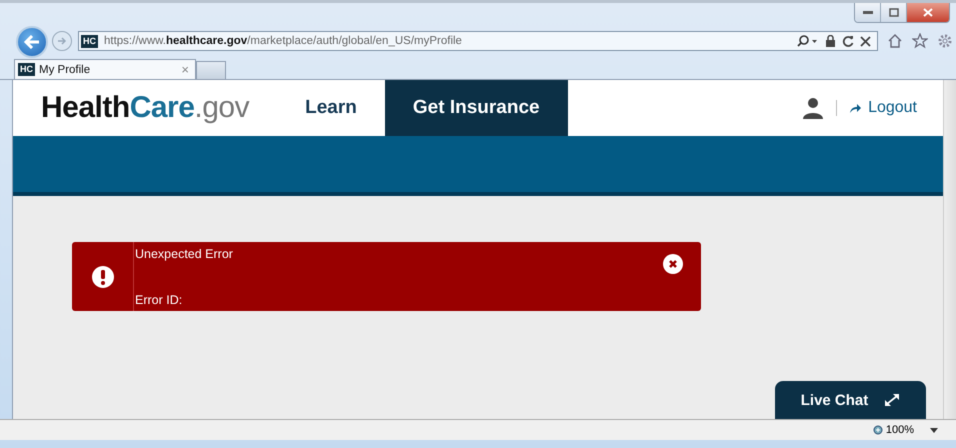 The height and width of the screenshot is (448, 956). What do you see at coordinates (813, 108) in the screenshot?
I see `user-icon` at bounding box center [813, 108].